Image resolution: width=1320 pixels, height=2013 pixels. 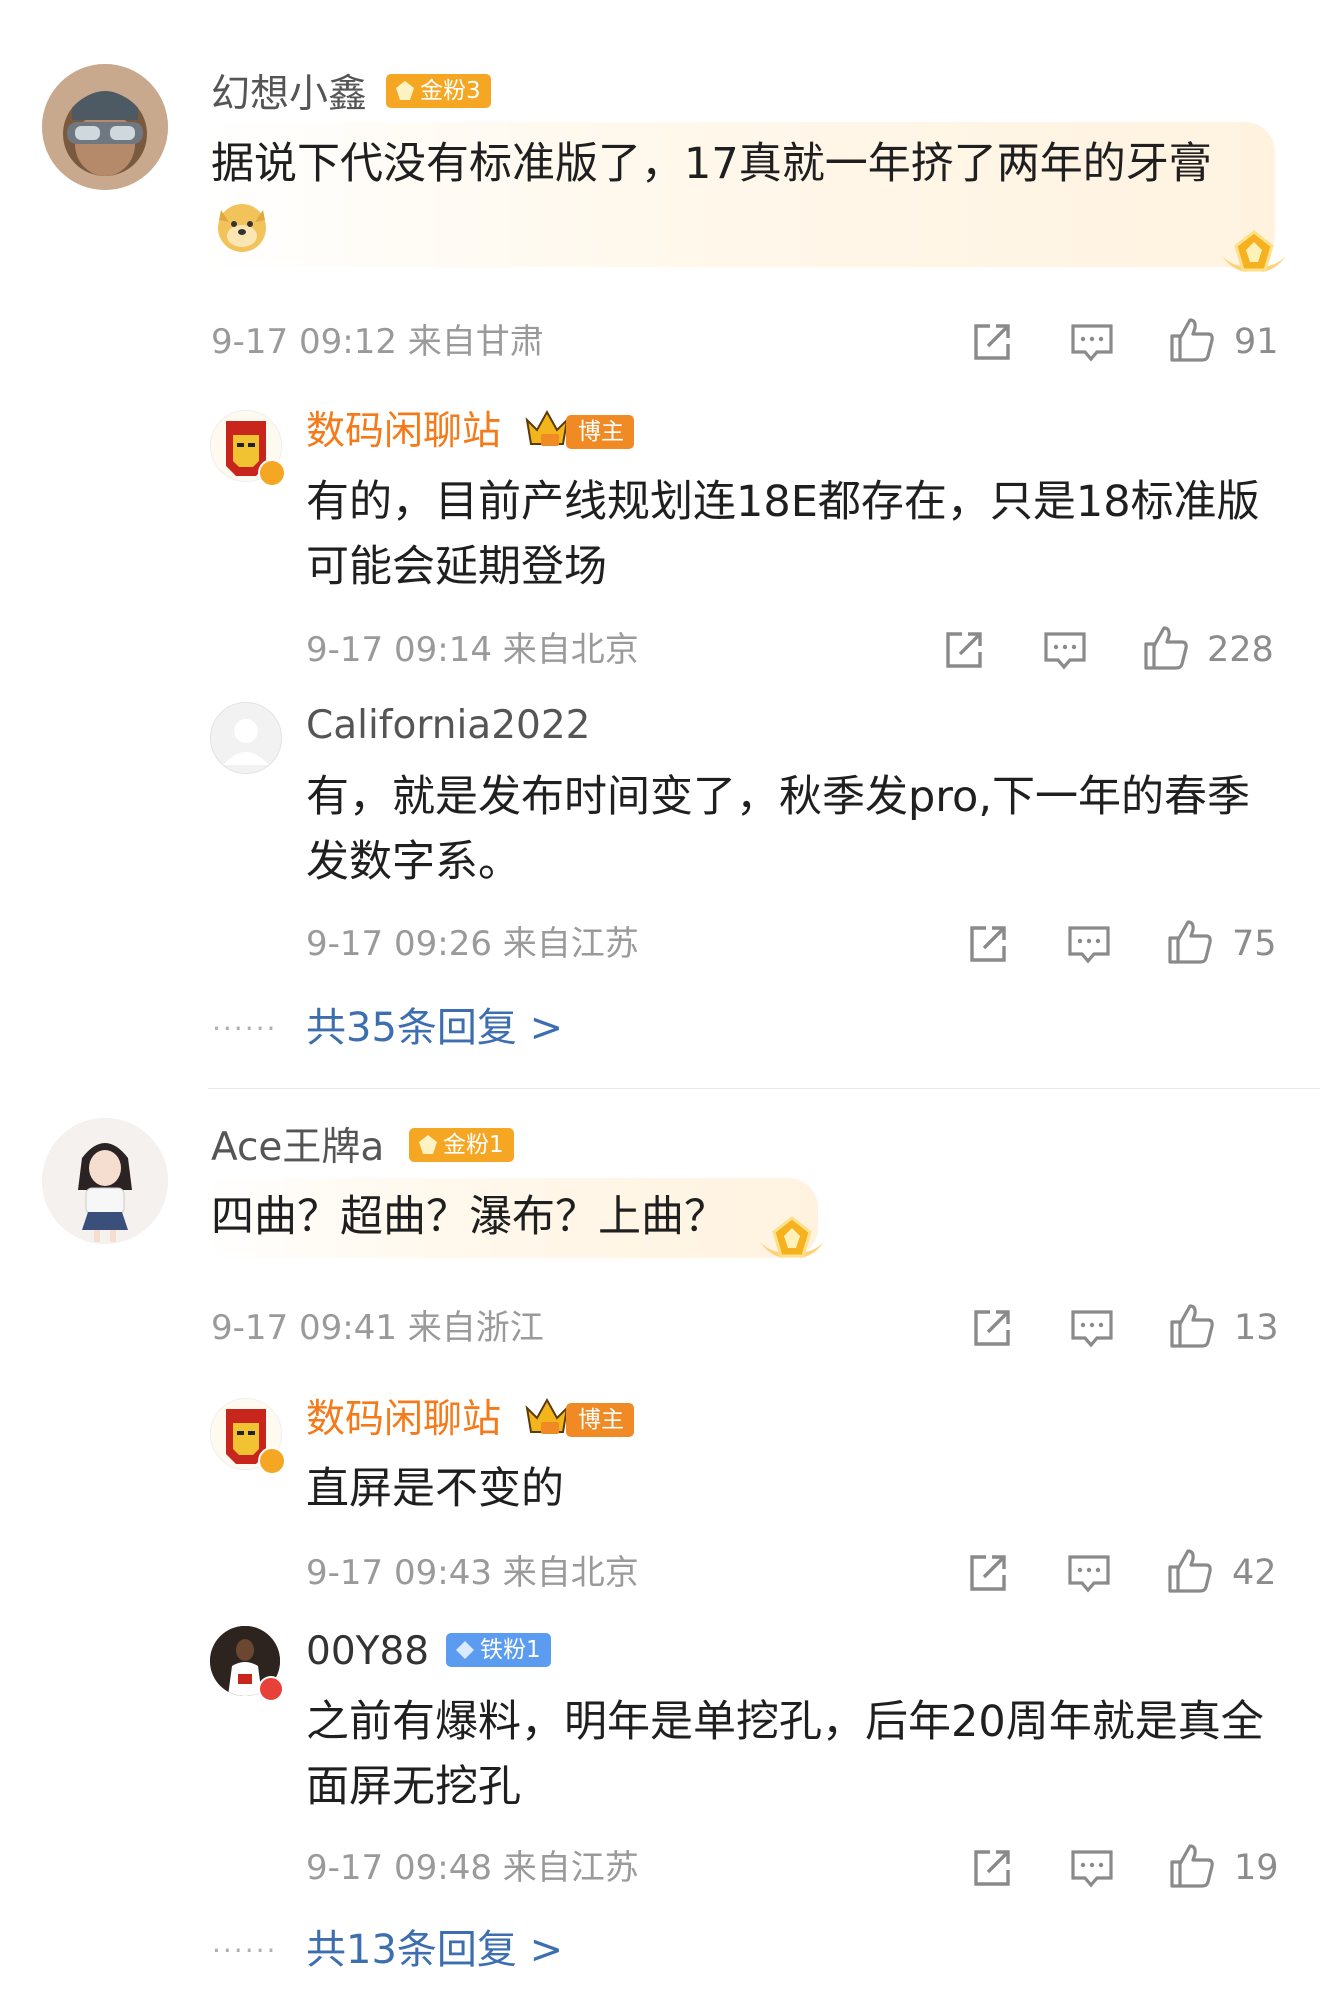 I want to click on comment-text: 据说下代没有标准版了，17真就一年挤了两年的牙膏, so click(x=711, y=164).